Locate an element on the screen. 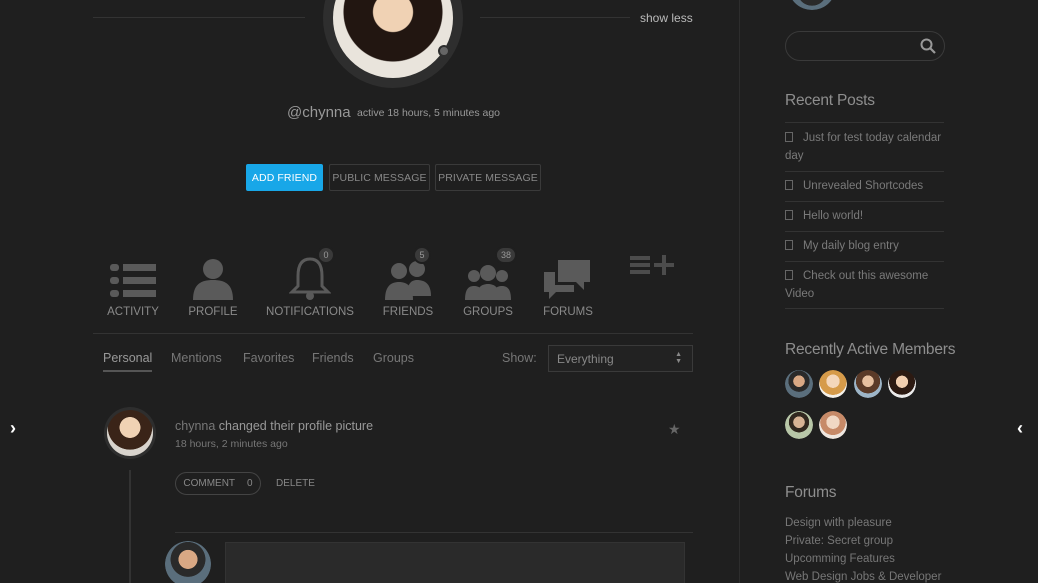 The image size is (1038, 583). profile-activity-status: active 18 hours, 5 minutes ago is located at coordinates (429, 113).